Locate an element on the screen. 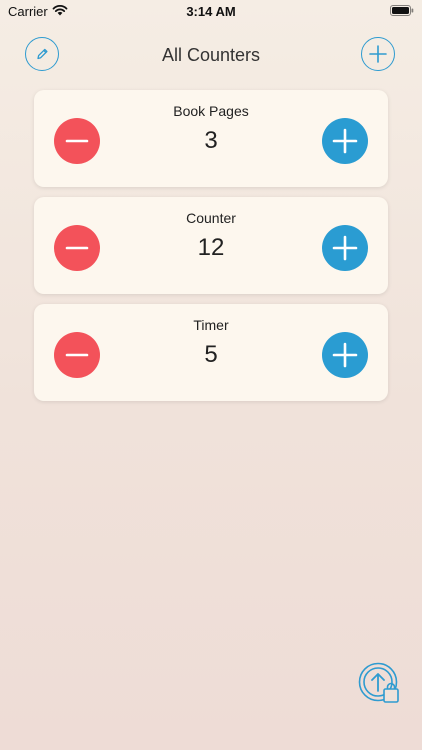 This screenshot has height=750, width=422. counter-name: Timer is located at coordinates (211, 325).